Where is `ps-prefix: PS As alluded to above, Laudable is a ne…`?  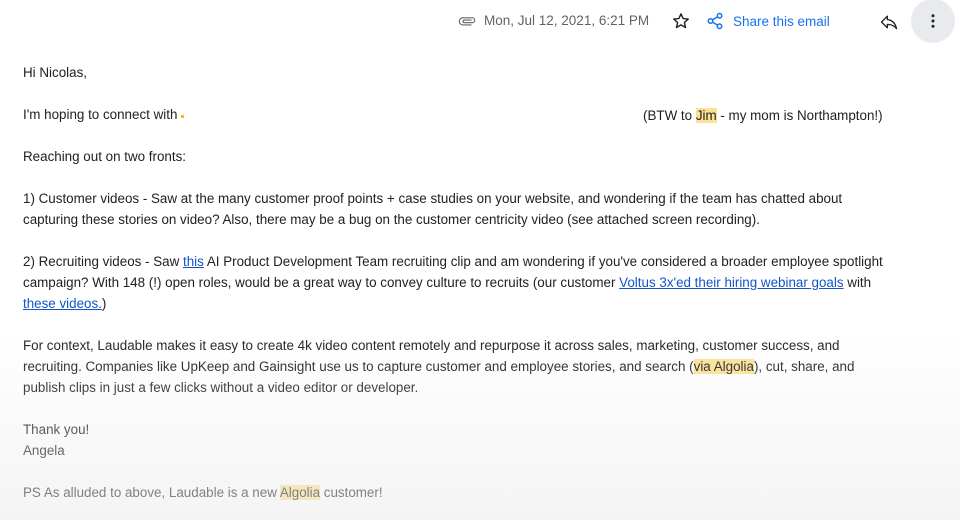 ps-prefix: PS As alluded to above, Laudable is a ne… is located at coordinates (151, 492).